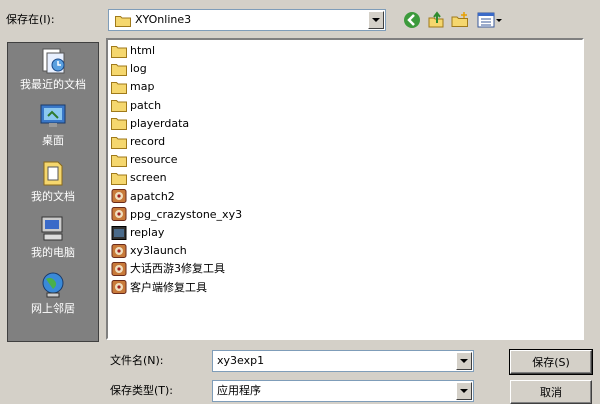 The width and height of the screenshot is (600, 404). Describe the element at coordinates (551, 362) in the screenshot. I see `save-button: 保存(S)` at that location.